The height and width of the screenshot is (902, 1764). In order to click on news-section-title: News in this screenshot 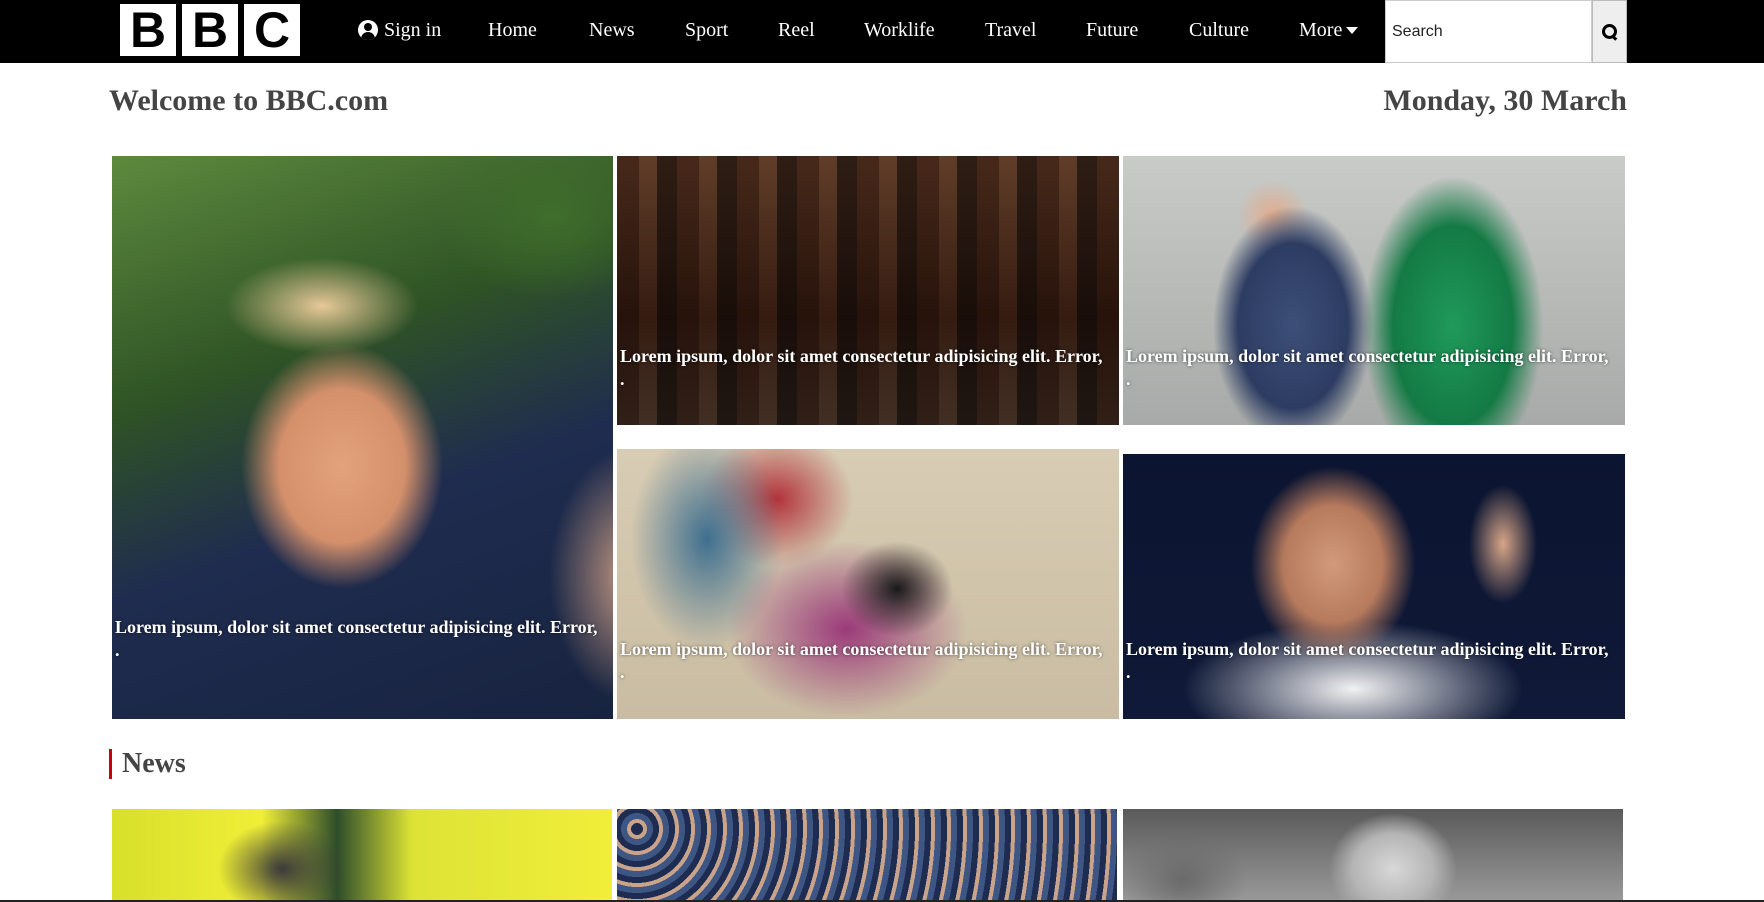, I will do `click(147, 764)`.